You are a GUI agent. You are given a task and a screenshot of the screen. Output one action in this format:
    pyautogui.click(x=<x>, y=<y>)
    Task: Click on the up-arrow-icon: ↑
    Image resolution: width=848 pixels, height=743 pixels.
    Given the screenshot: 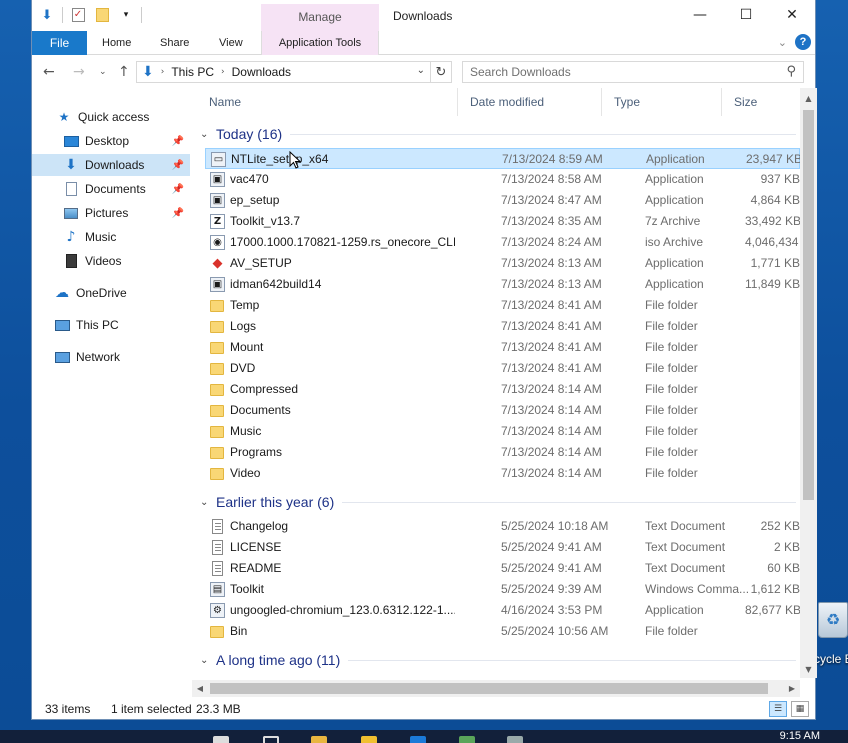 What is the action you would take?
    pyautogui.click(x=124, y=72)
    